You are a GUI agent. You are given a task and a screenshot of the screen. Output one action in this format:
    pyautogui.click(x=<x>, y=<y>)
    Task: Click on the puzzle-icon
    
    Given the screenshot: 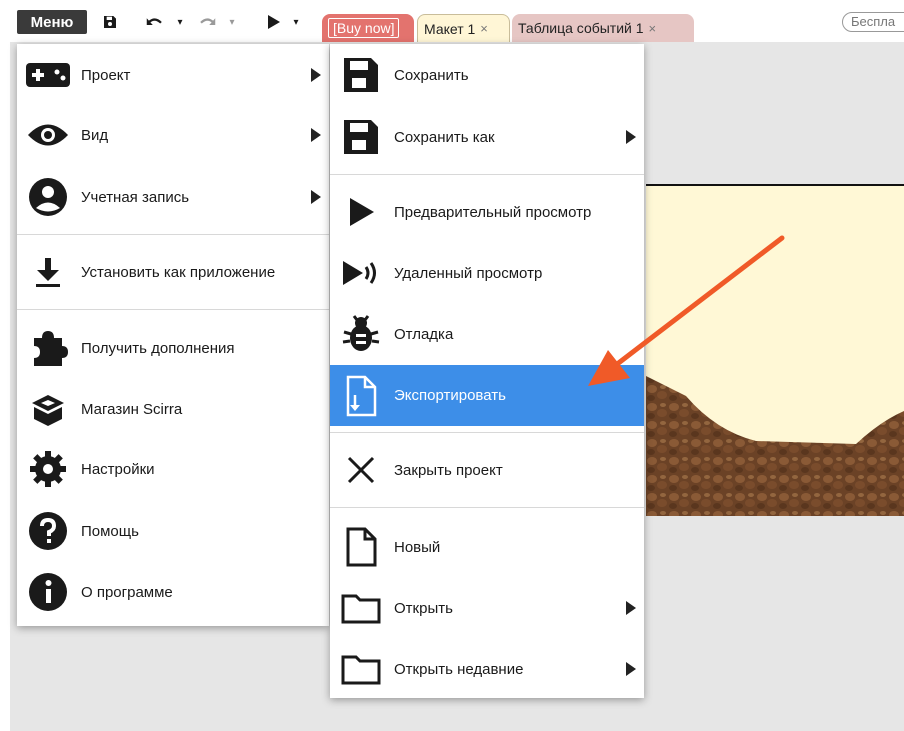 What is the action you would take?
    pyautogui.click(x=48, y=348)
    